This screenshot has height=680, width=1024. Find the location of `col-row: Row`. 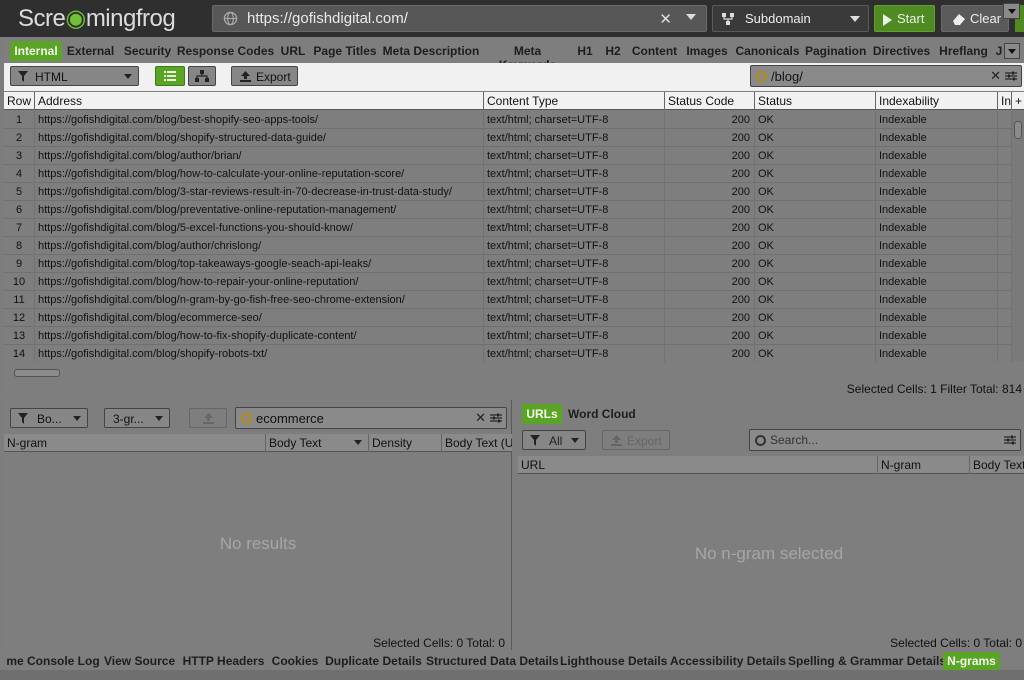

col-row: Row is located at coordinates (19, 101).